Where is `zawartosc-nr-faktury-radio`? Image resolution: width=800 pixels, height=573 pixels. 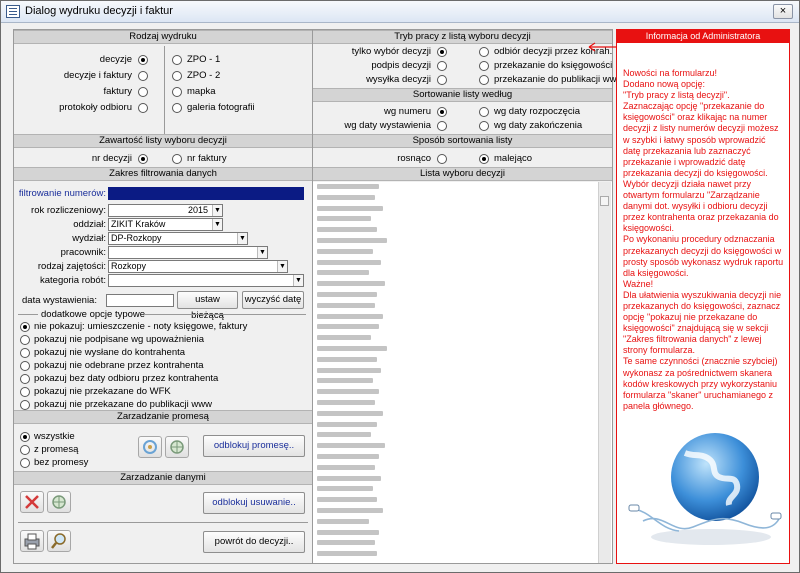
zawartosc-nr-faktury-radio is located at coordinates (177, 159).